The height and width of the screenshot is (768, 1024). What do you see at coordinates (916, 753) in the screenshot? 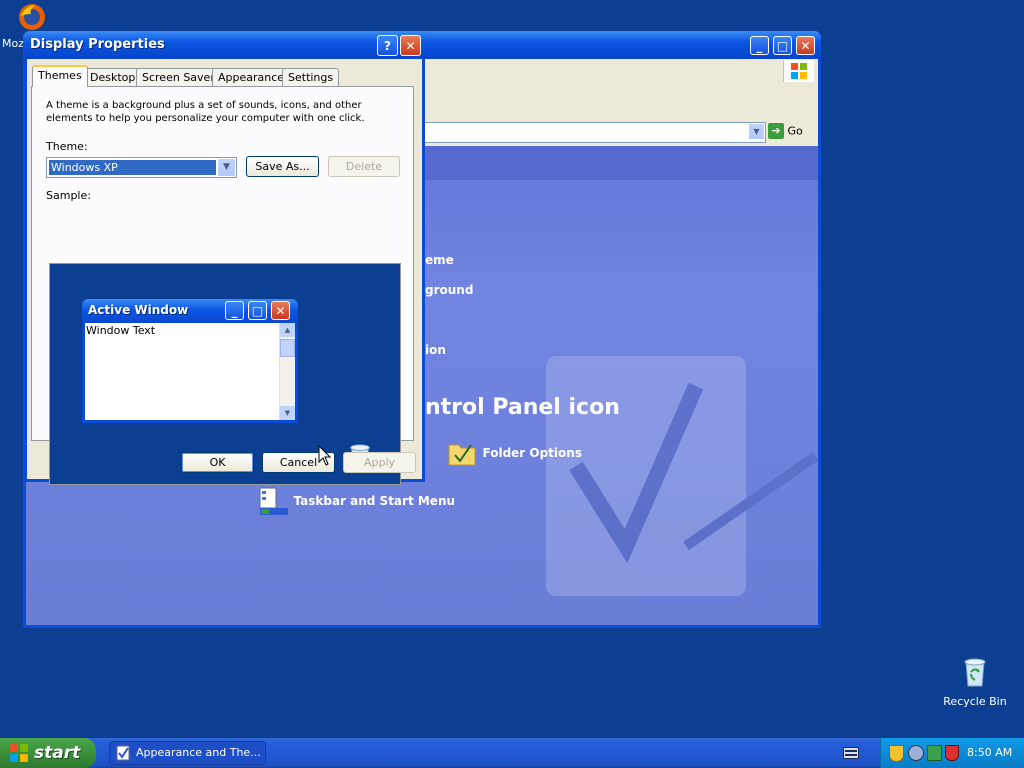
I see `network-icon` at bounding box center [916, 753].